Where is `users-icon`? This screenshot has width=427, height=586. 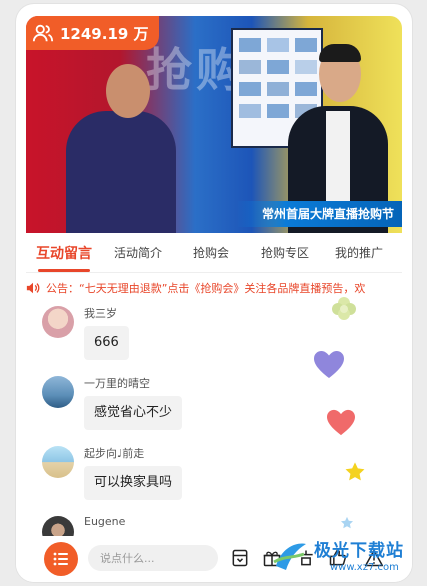 users-icon is located at coordinates (43, 33).